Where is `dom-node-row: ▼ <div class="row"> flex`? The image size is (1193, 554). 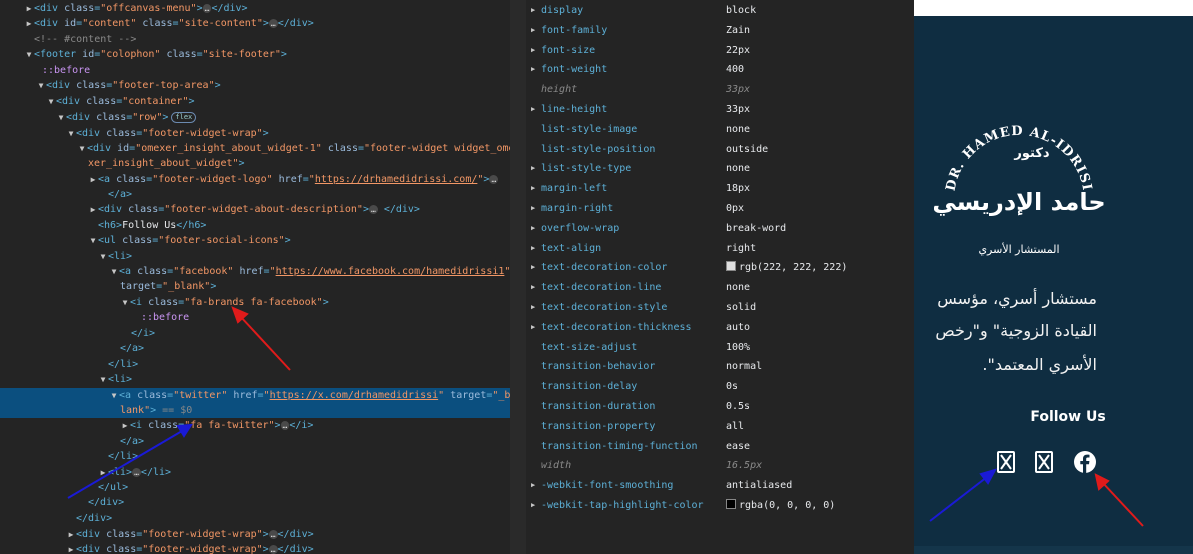 dom-node-row: ▼ <div class="row"> flex is located at coordinates (255, 117).